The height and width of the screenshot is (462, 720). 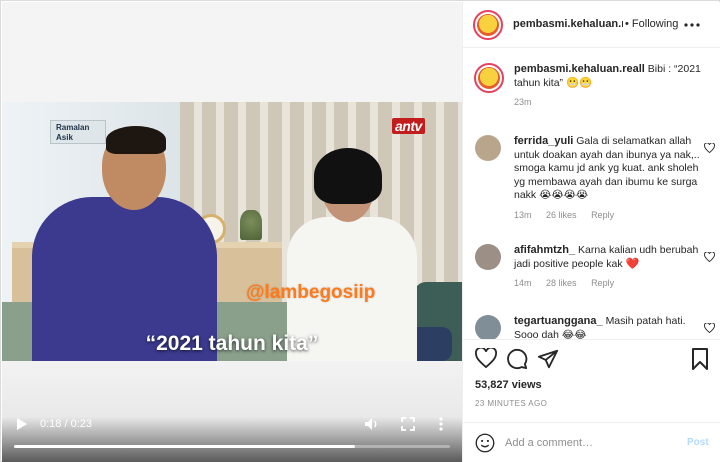 What do you see at coordinates (561, 215) in the screenshot?
I see `comment-likes: 26 likes` at bounding box center [561, 215].